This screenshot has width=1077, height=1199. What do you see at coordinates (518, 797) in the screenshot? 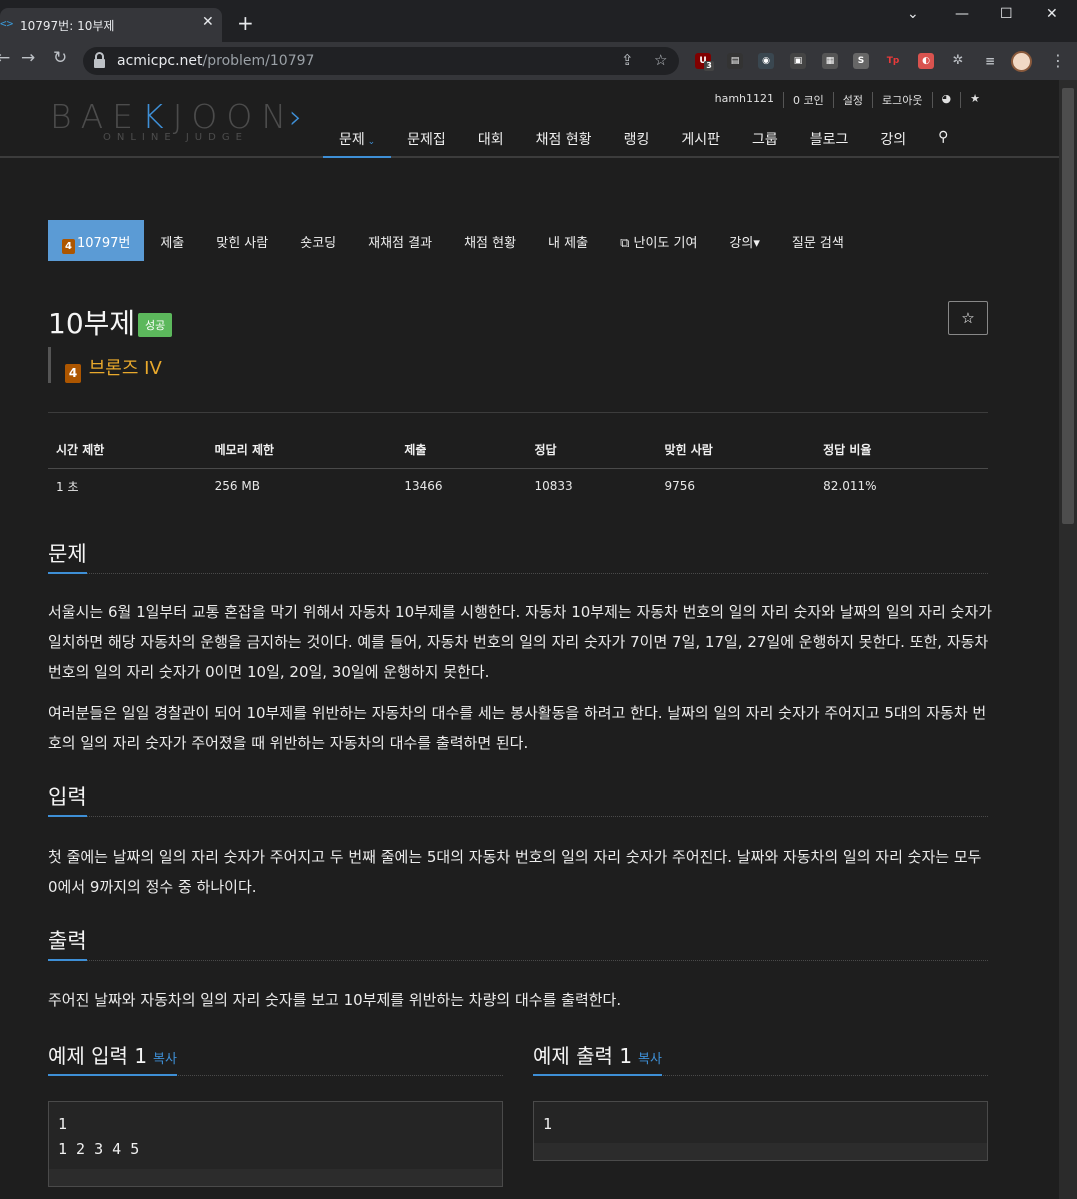
I see `input-section-header: 입력` at bounding box center [518, 797].